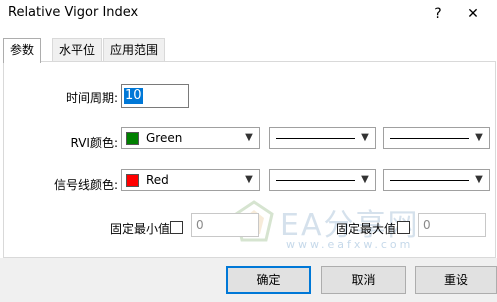  Describe the element at coordinates (164, 138) in the screenshot. I see `rvi-color-value: Green` at that location.